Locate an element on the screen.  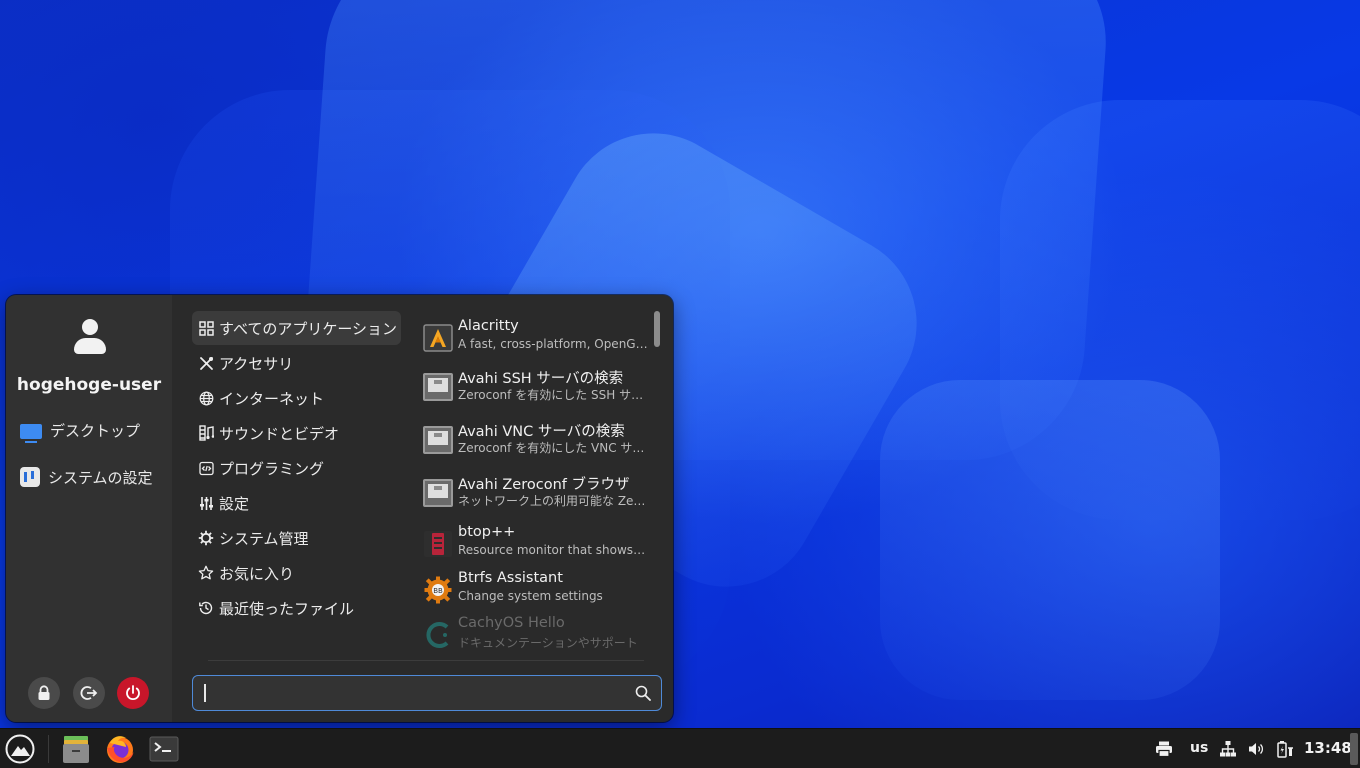
menu-sidebar: hogehoge-user デスクトップ システムの設定 is located at coordinates (89, 508).